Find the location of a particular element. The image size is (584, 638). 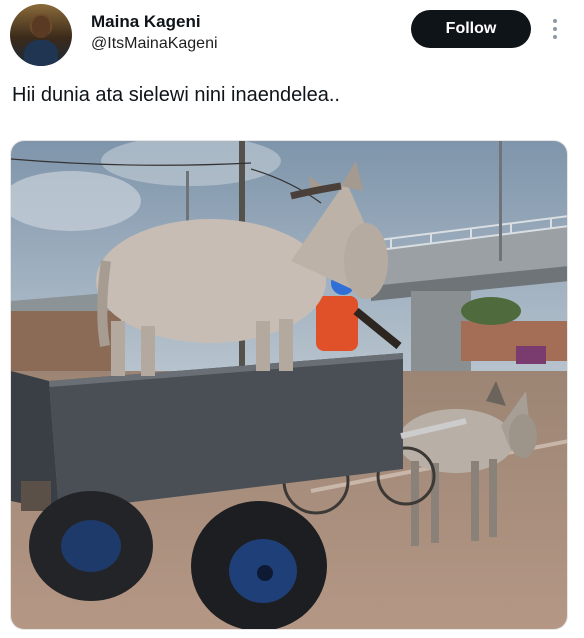

street-lamp is located at coordinates (500, 201).